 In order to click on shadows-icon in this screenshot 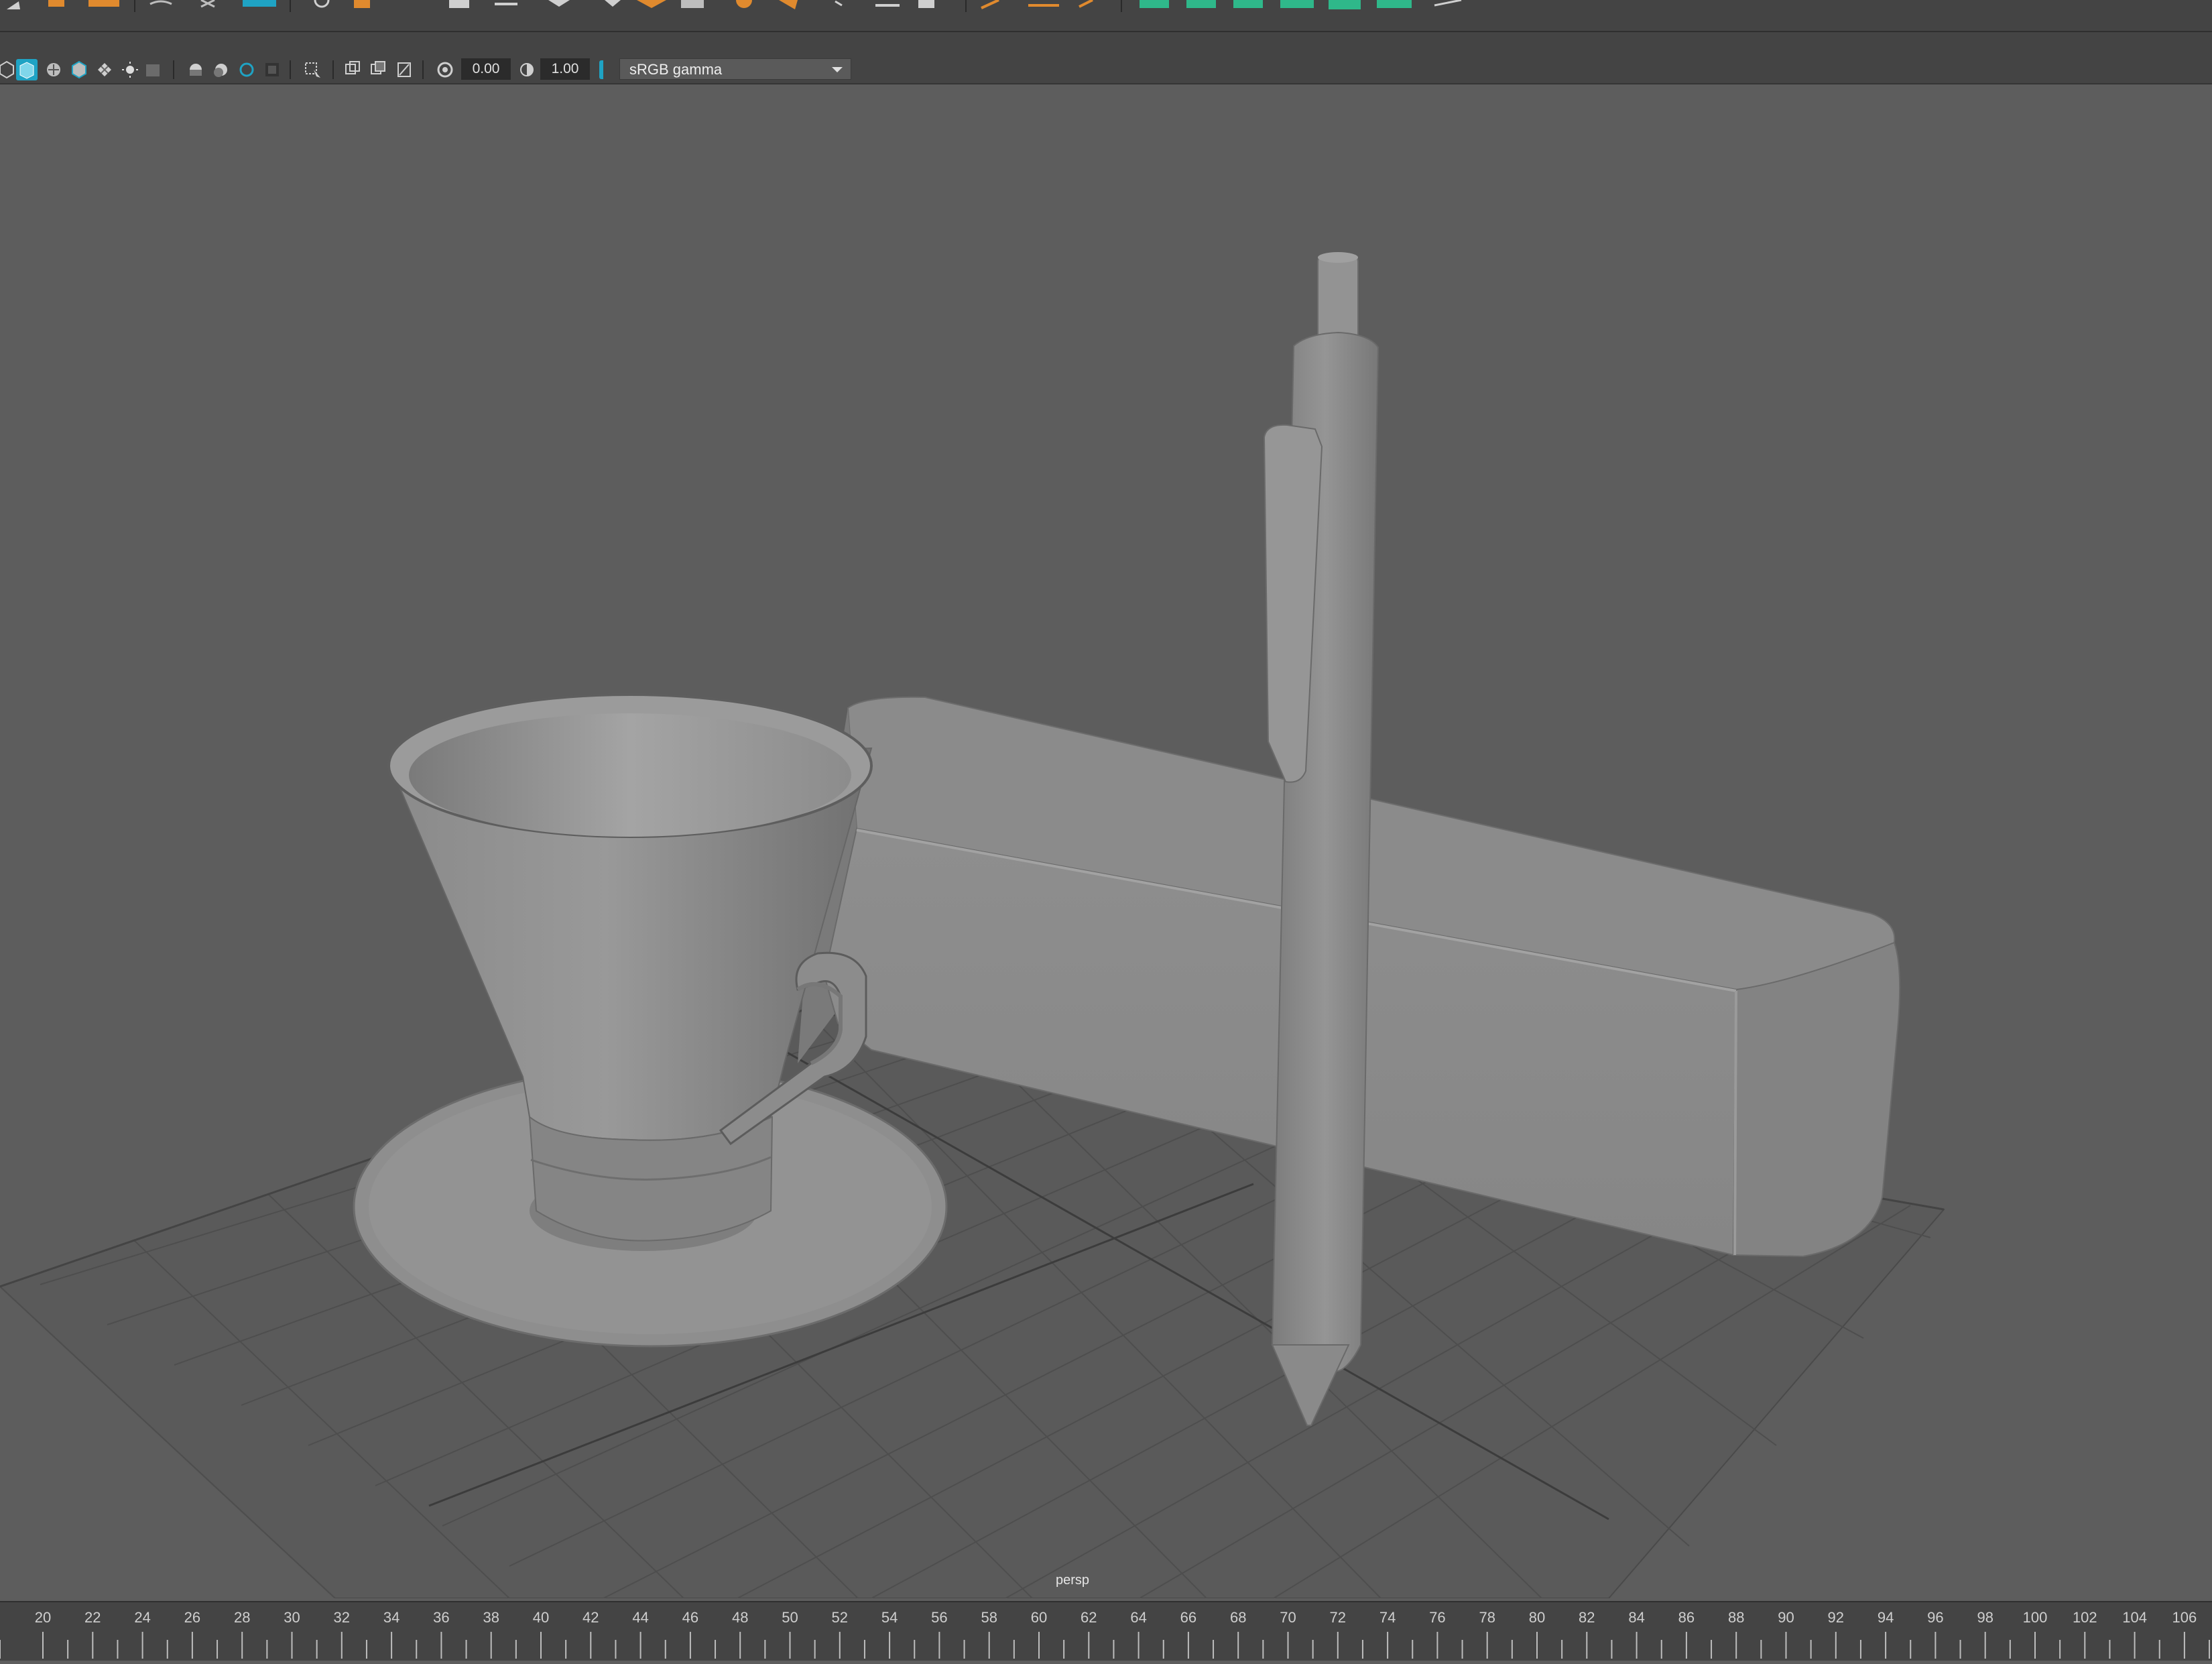, I will do `click(153, 70)`.